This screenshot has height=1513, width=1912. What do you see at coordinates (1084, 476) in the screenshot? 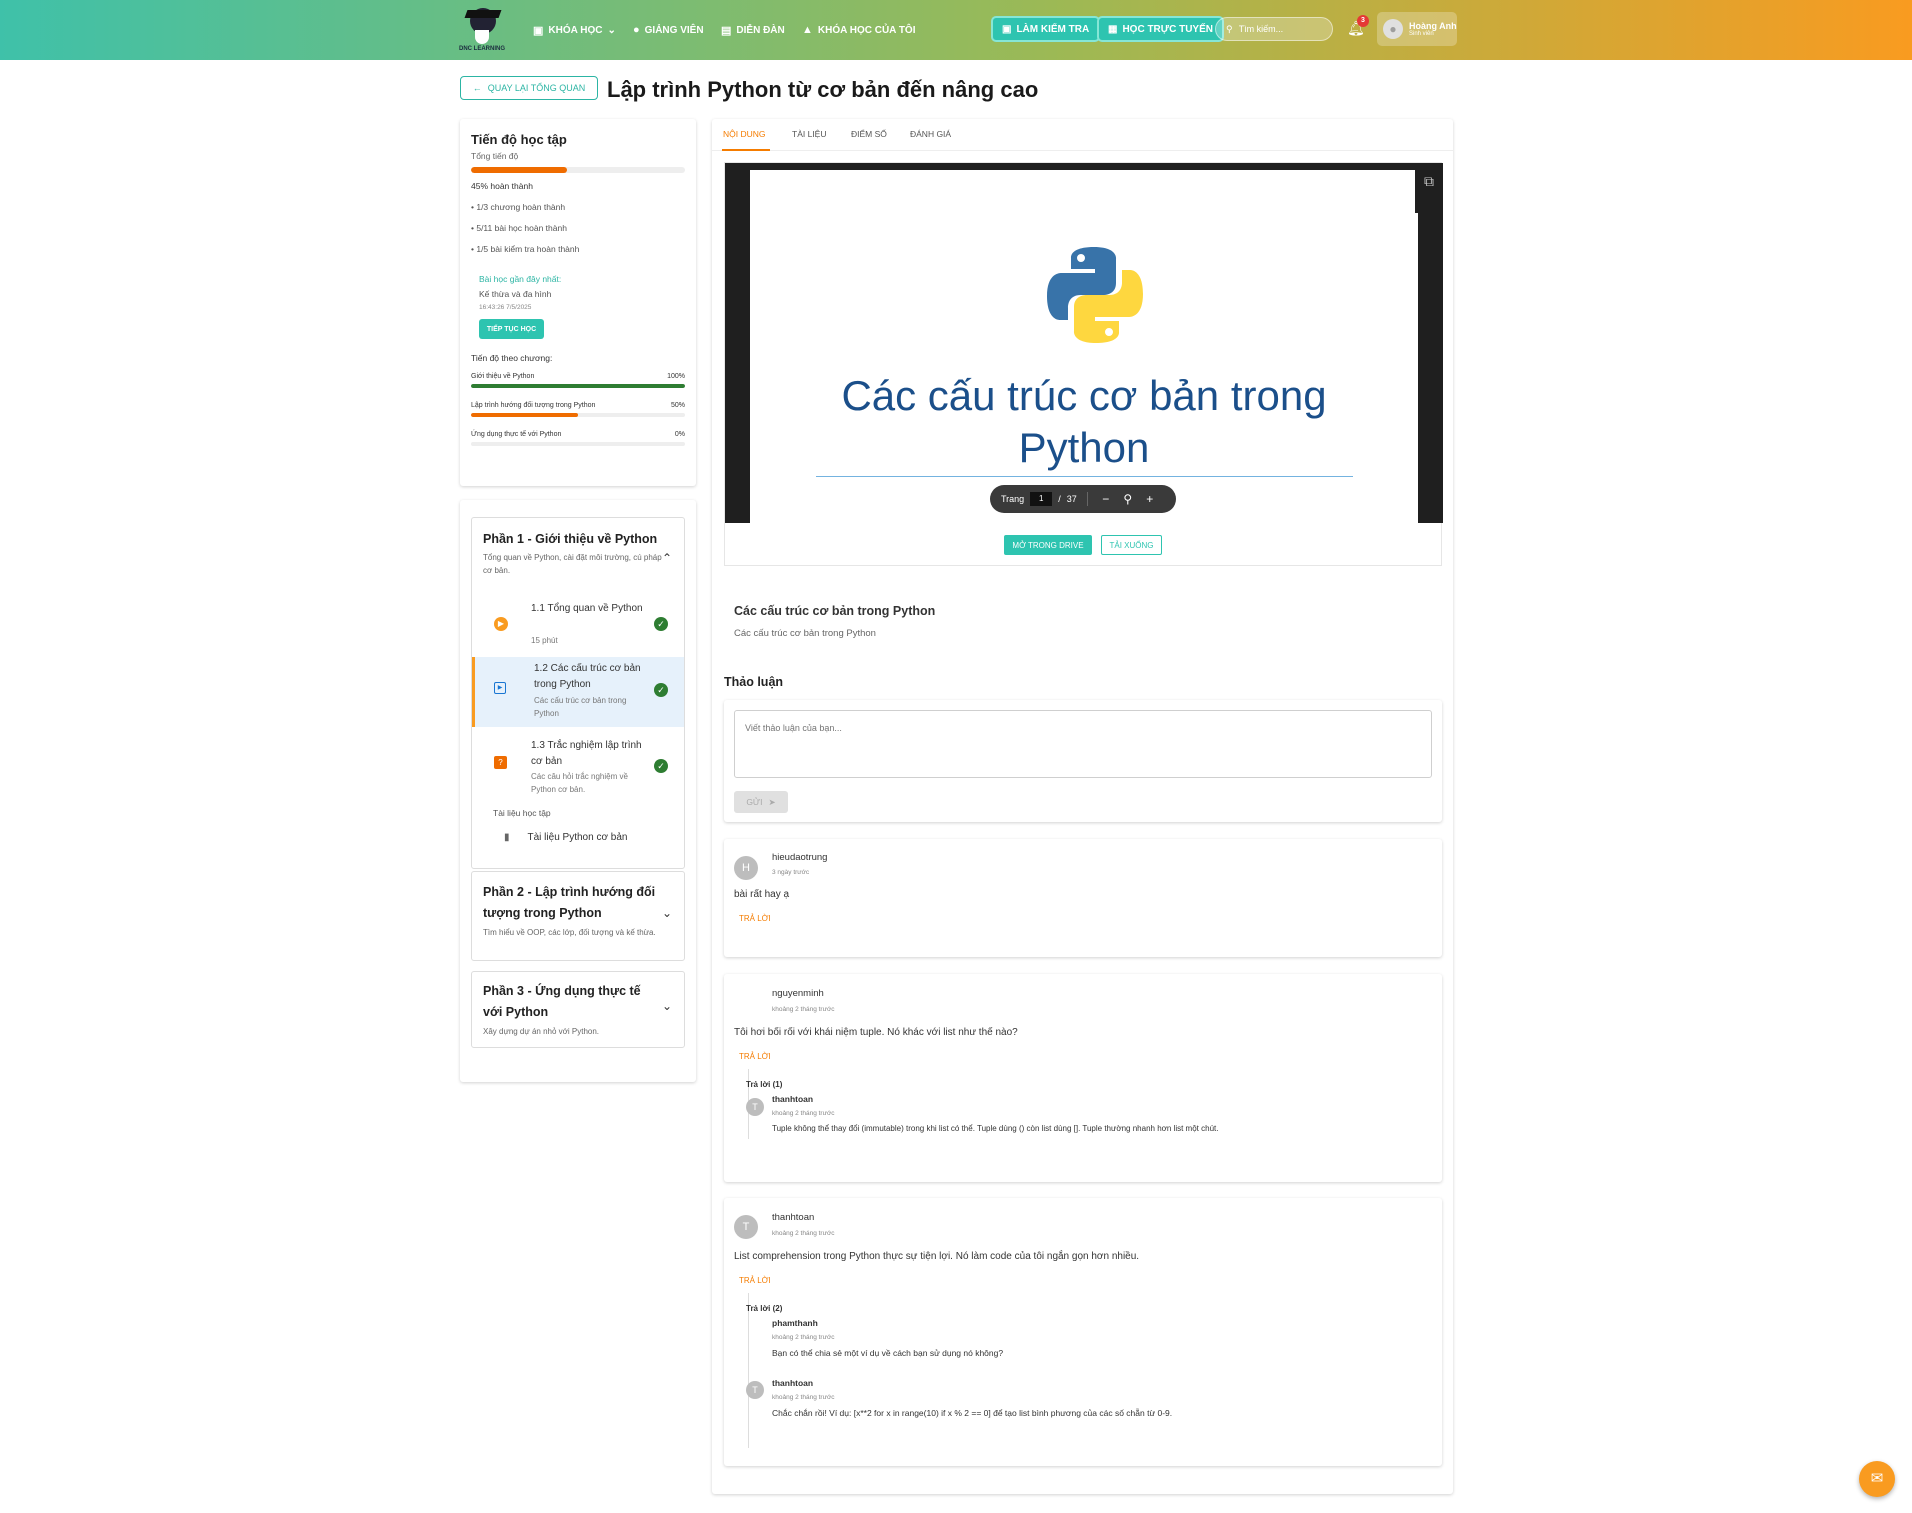
I see `slide-divider` at bounding box center [1084, 476].